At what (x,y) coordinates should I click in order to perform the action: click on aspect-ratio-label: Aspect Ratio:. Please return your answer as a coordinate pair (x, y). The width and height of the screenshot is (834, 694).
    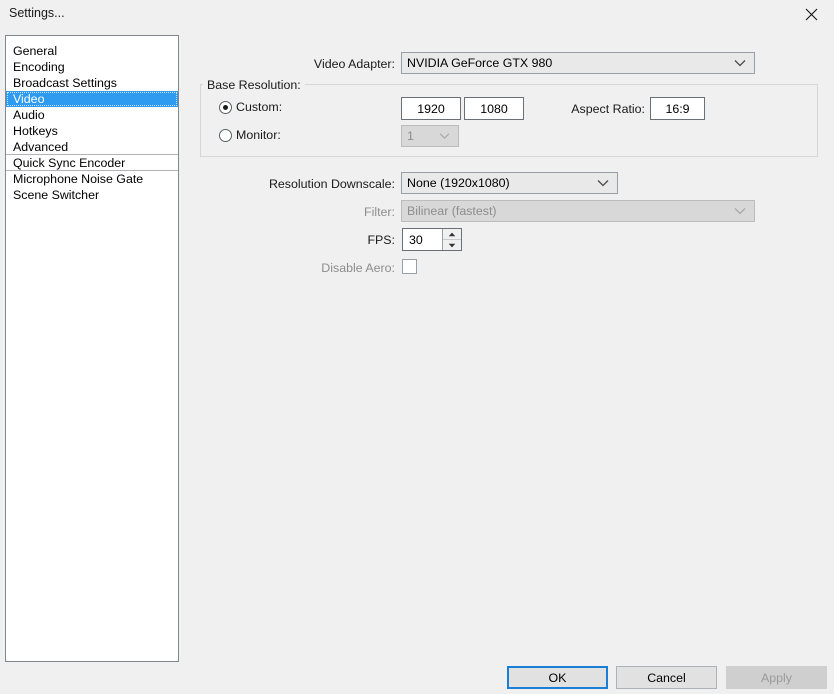
    Looking at the image, I should click on (608, 109).